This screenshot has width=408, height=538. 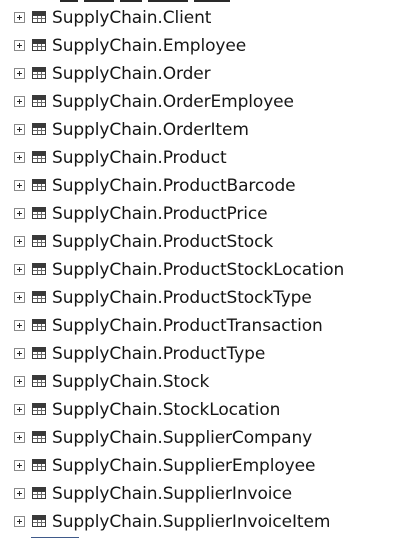 What do you see at coordinates (182, 438) in the screenshot?
I see `table-name-label: SupplyChain.SupplierCompany` at bounding box center [182, 438].